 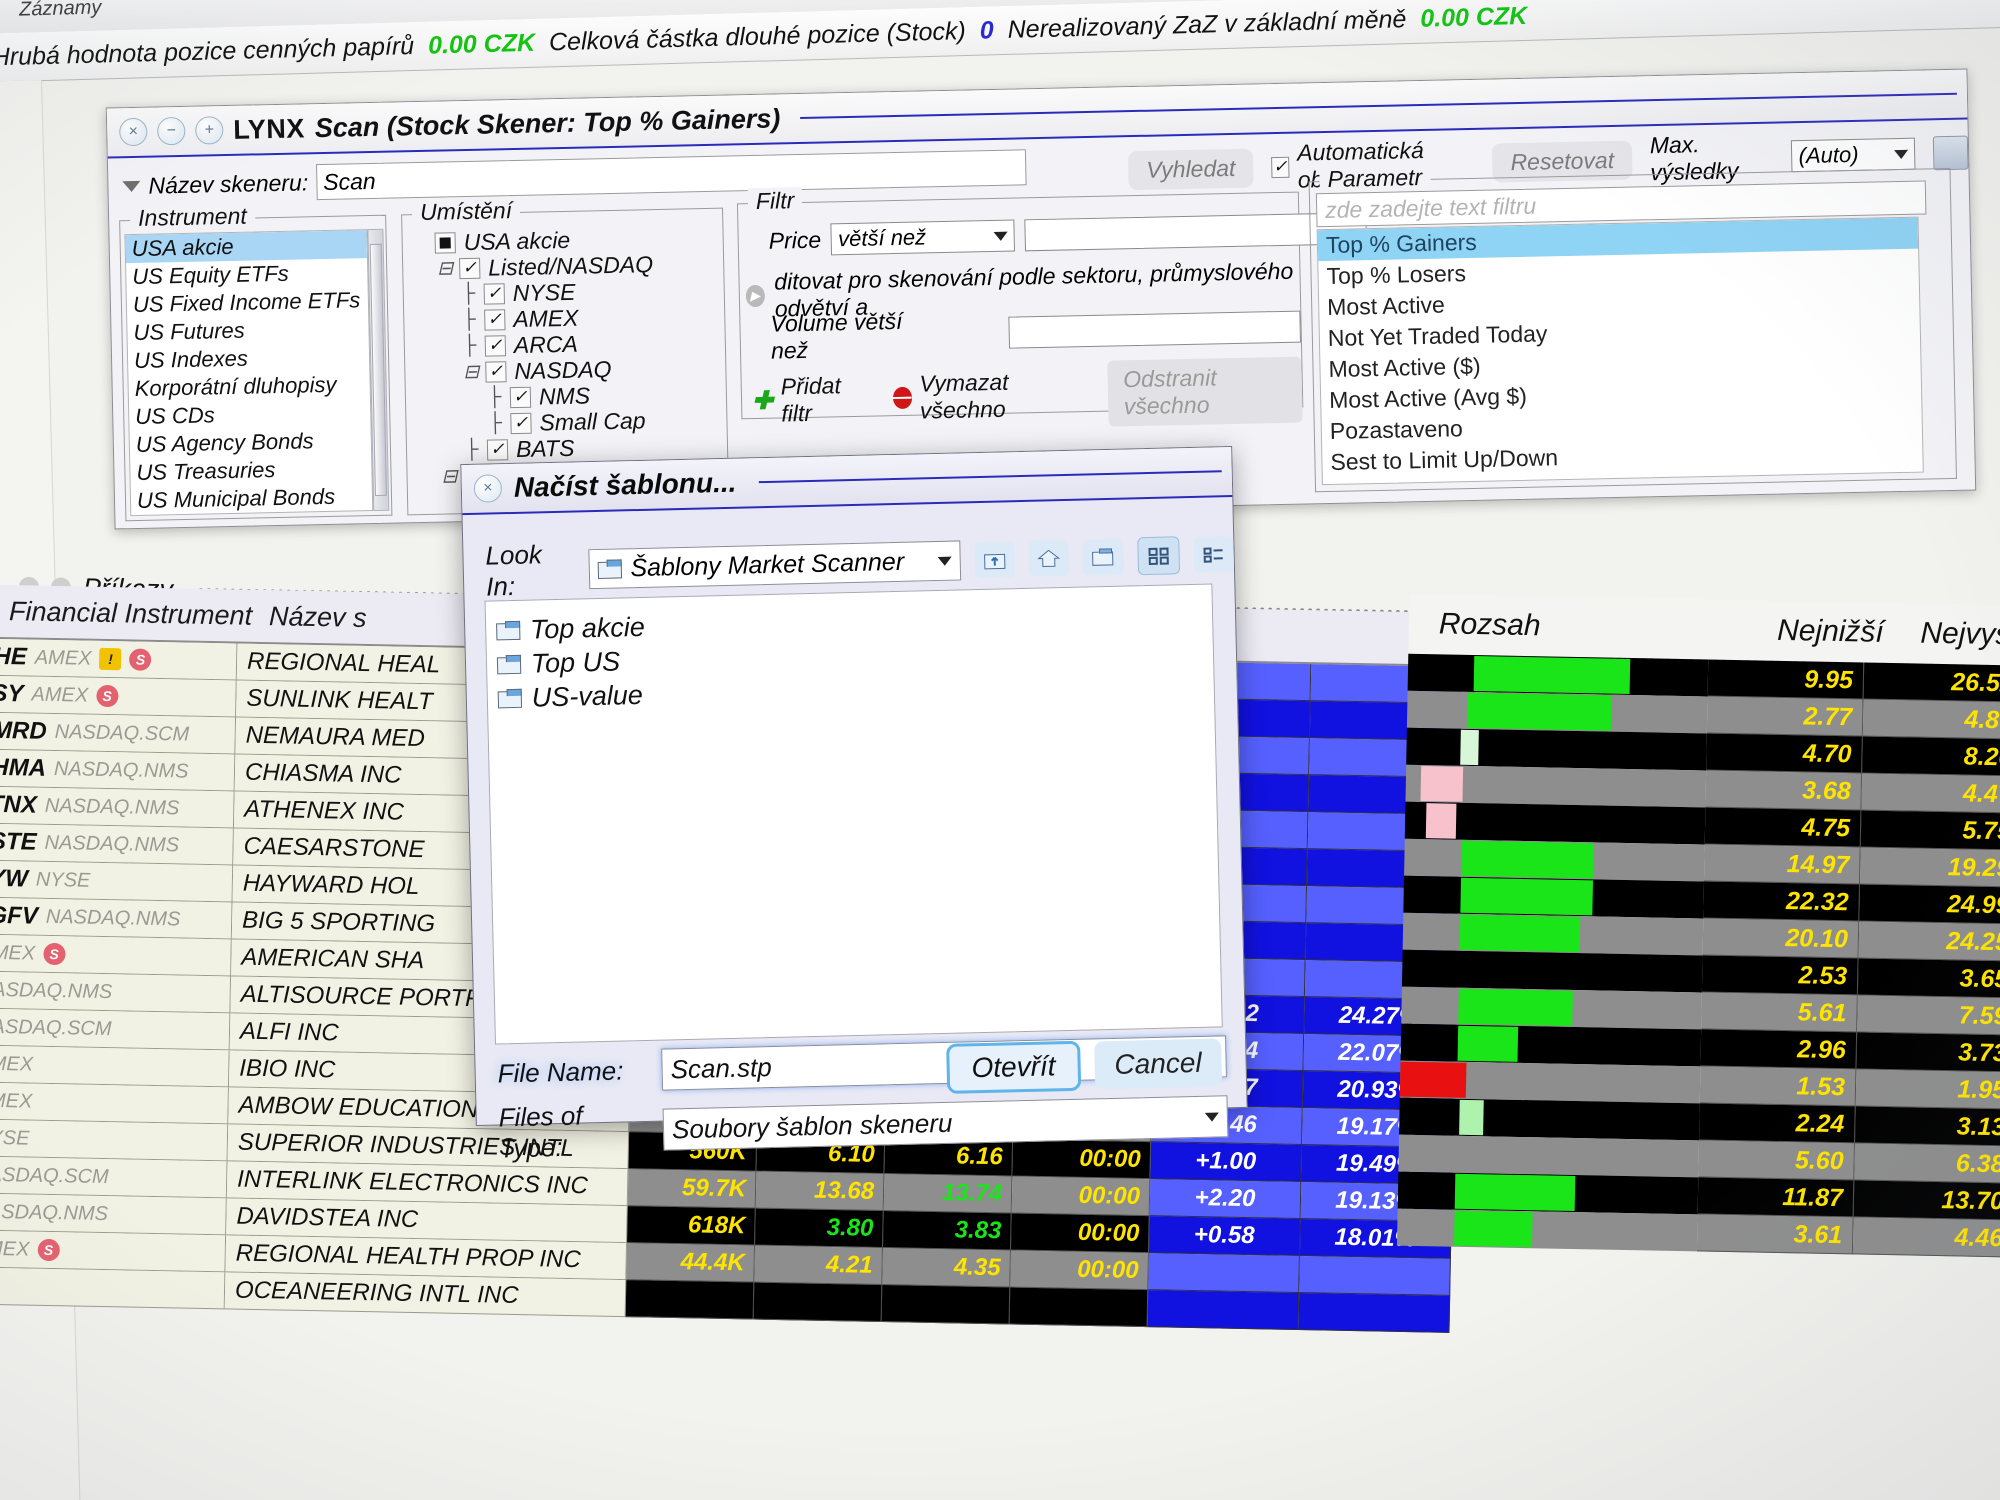 I want to click on location-group-label: Umístění, so click(x=466, y=211).